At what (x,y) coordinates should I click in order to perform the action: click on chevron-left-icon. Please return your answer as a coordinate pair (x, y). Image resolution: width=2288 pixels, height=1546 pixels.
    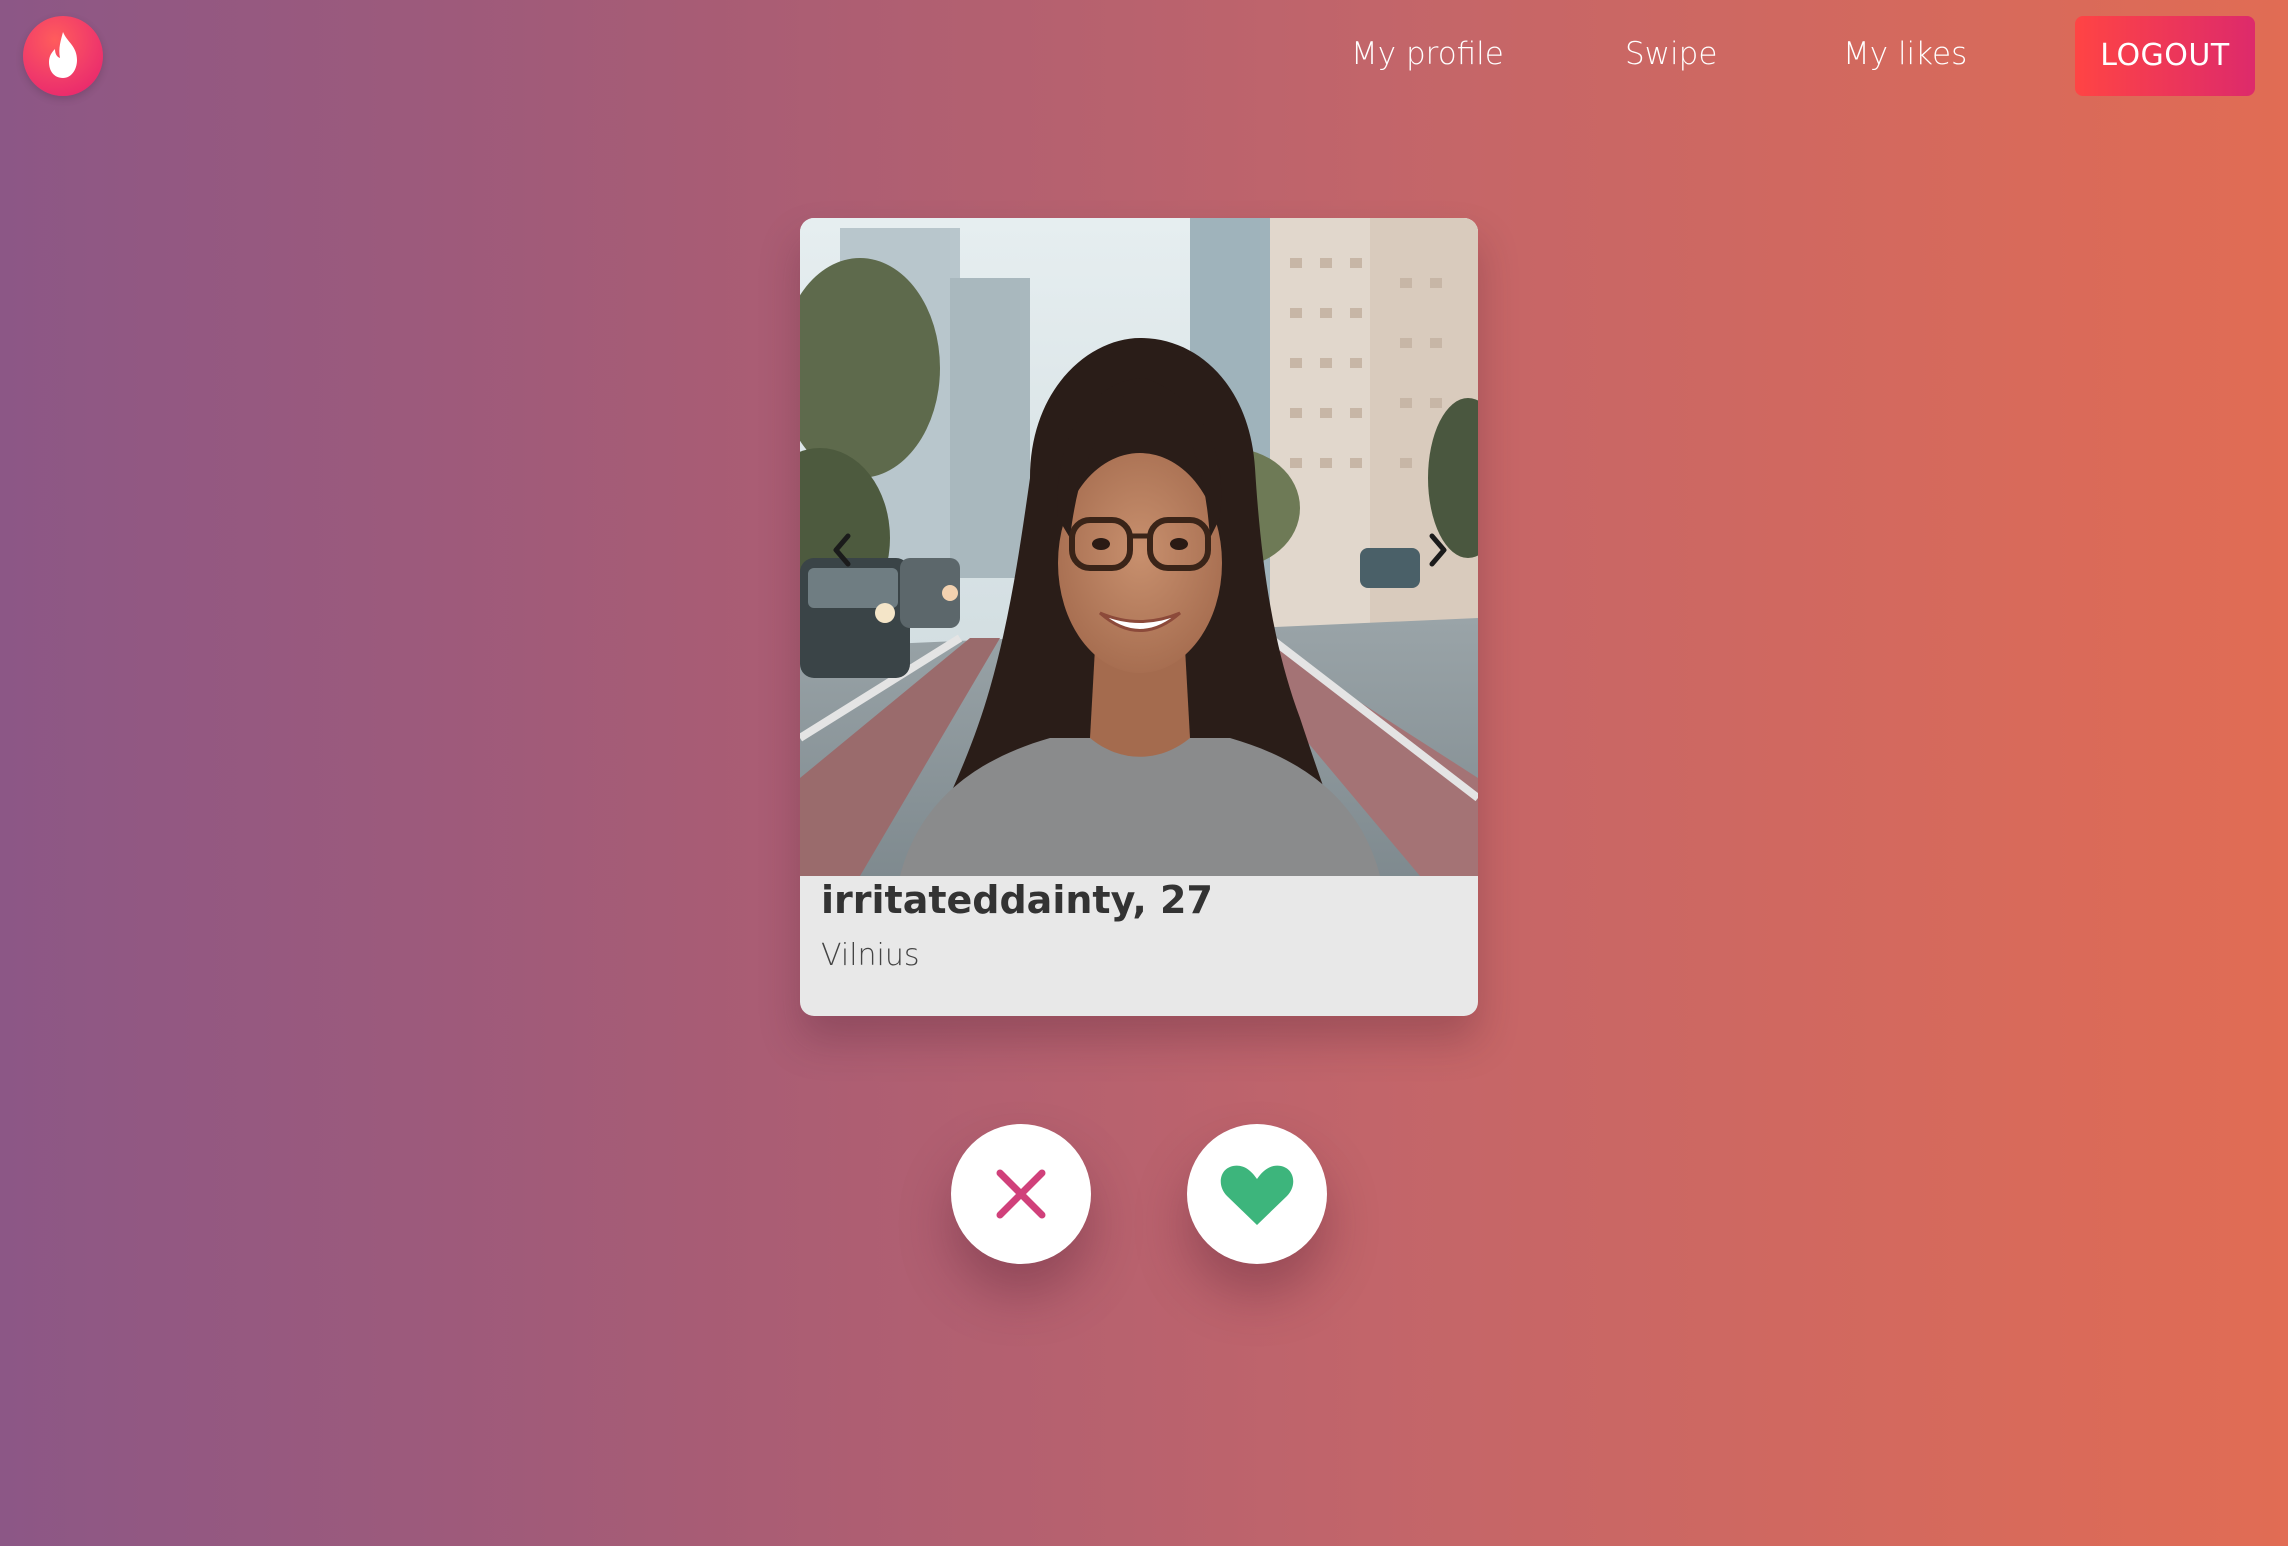
    Looking at the image, I should click on (842, 550).